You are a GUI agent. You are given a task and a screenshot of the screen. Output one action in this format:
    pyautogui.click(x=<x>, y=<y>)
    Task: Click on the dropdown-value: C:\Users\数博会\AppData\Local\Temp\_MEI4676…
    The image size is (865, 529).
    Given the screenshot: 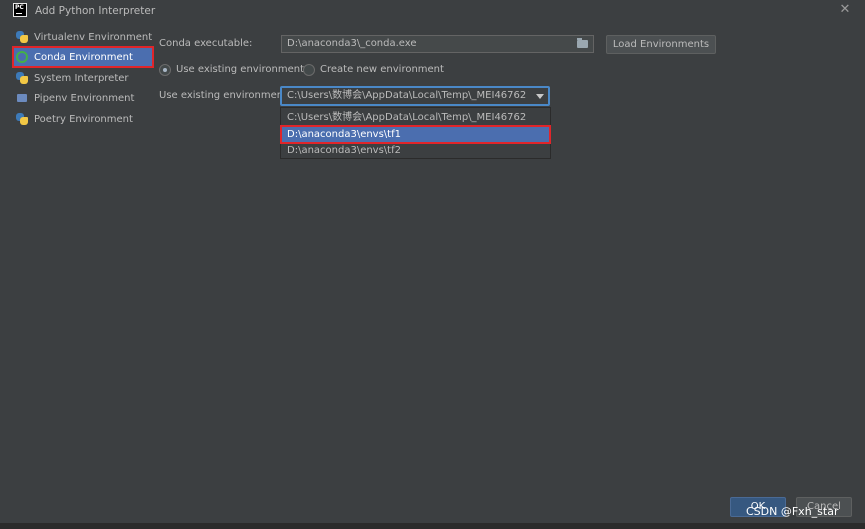 What is the action you would take?
    pyautogui.click(x=407, y=95)
    